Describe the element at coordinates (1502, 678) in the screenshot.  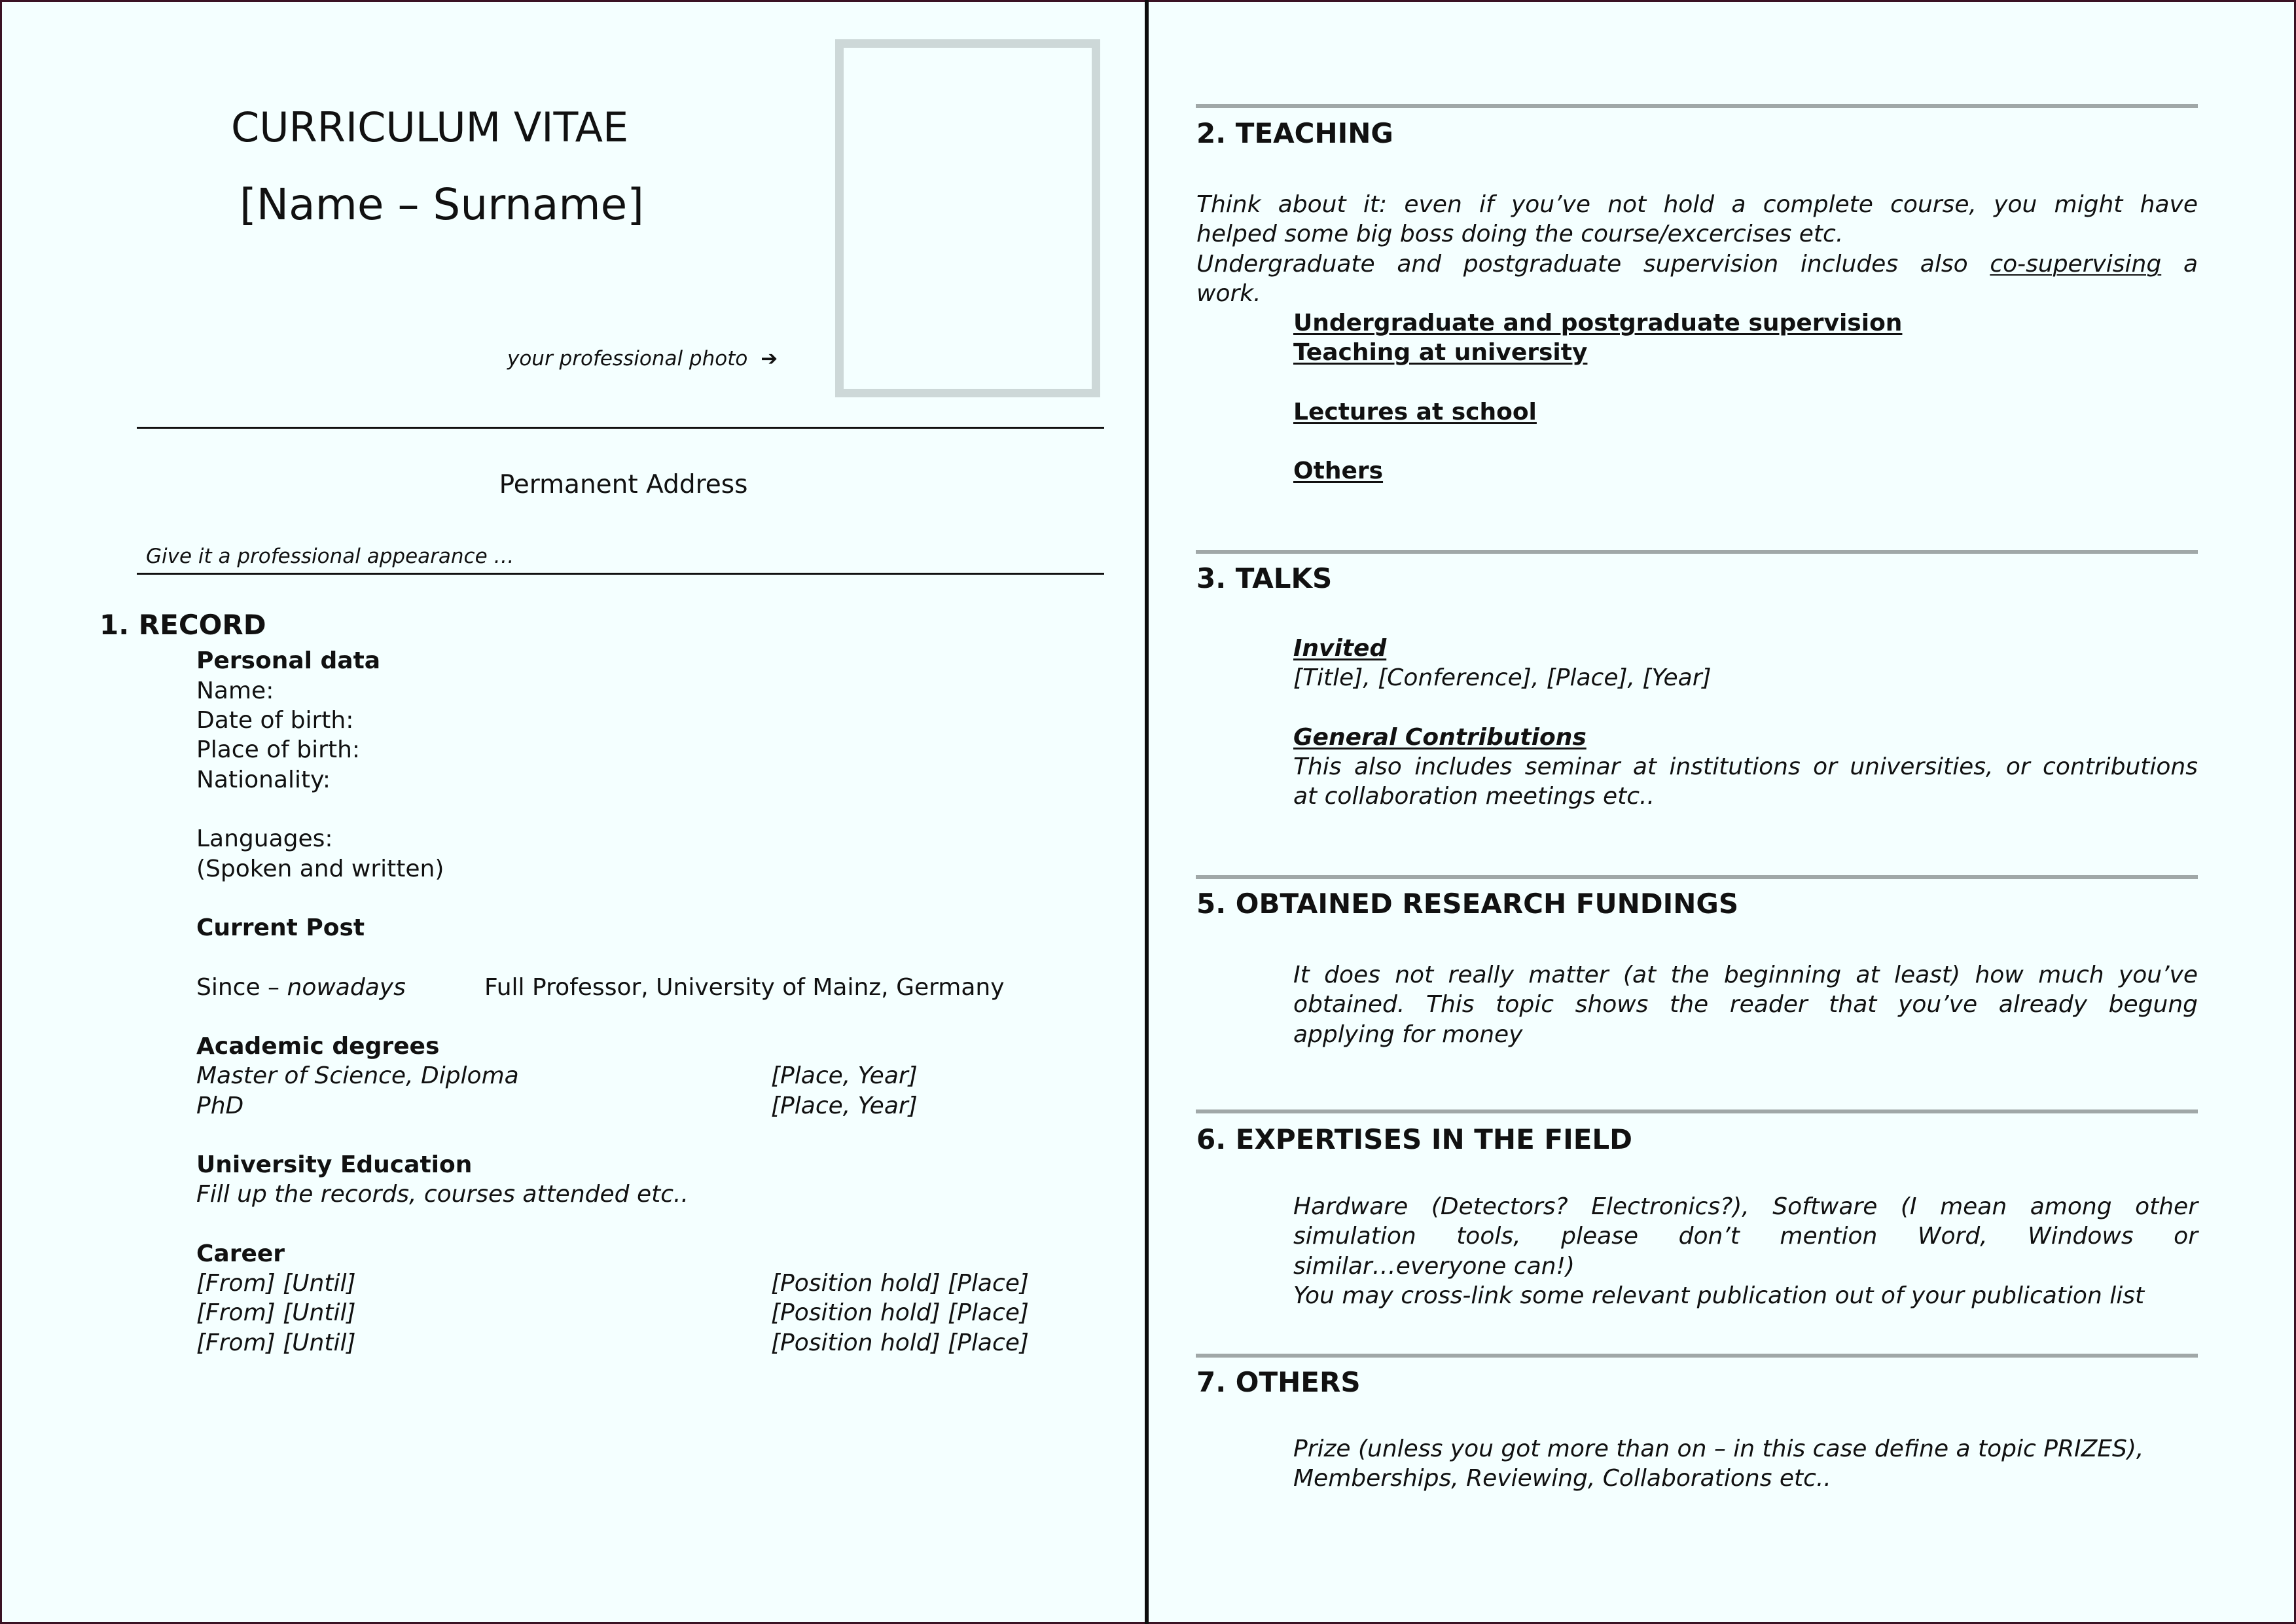
I see `talks-invited-text: [Title], [Conference], [Place], [Year]` at that location.